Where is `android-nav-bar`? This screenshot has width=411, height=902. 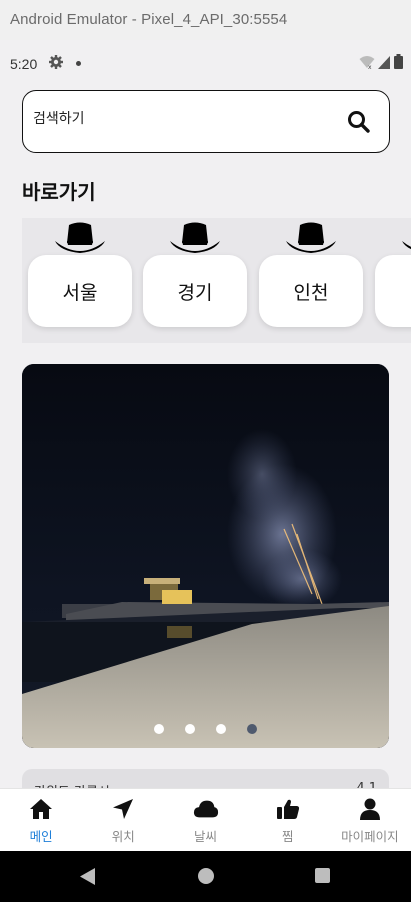 android-nav-bar is located at coordinates (205, 876).